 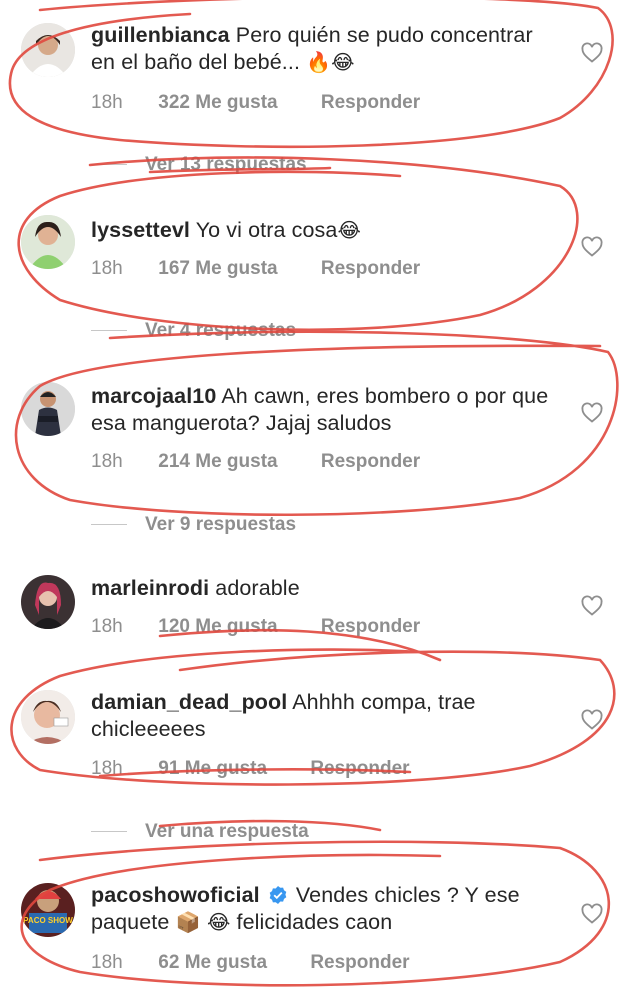 I want to click on comment-text: lyssettevl Yo vi otra cosa😂, so click(x=326, y=230).